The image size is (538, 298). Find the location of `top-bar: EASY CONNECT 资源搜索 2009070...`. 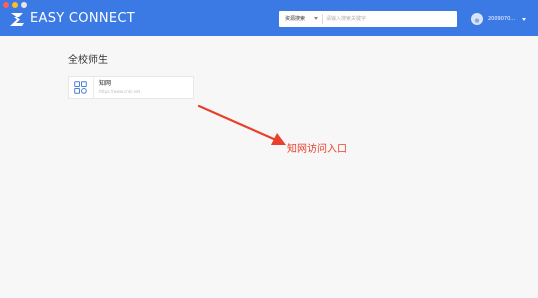

top-bar: EASY CONNECT 资源搜索 2009070... is located at coordinates (269, 18).